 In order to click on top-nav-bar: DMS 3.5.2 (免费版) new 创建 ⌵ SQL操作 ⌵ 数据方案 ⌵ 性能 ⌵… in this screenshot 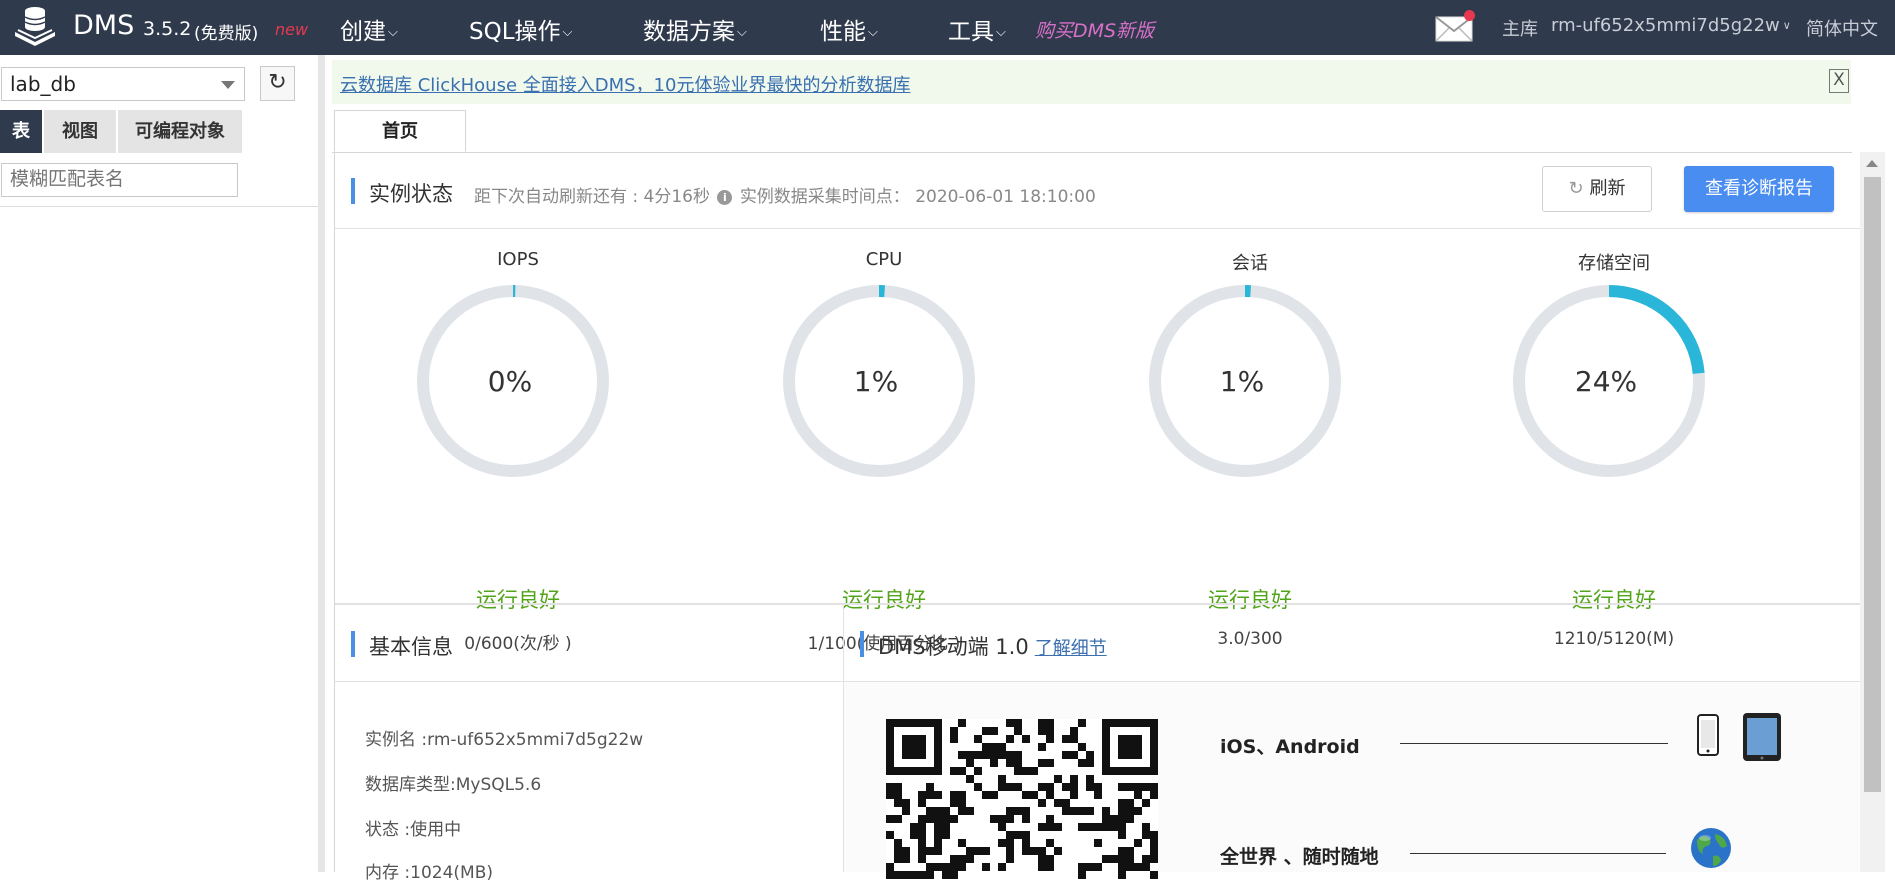, I will do `click(947, 27)`.